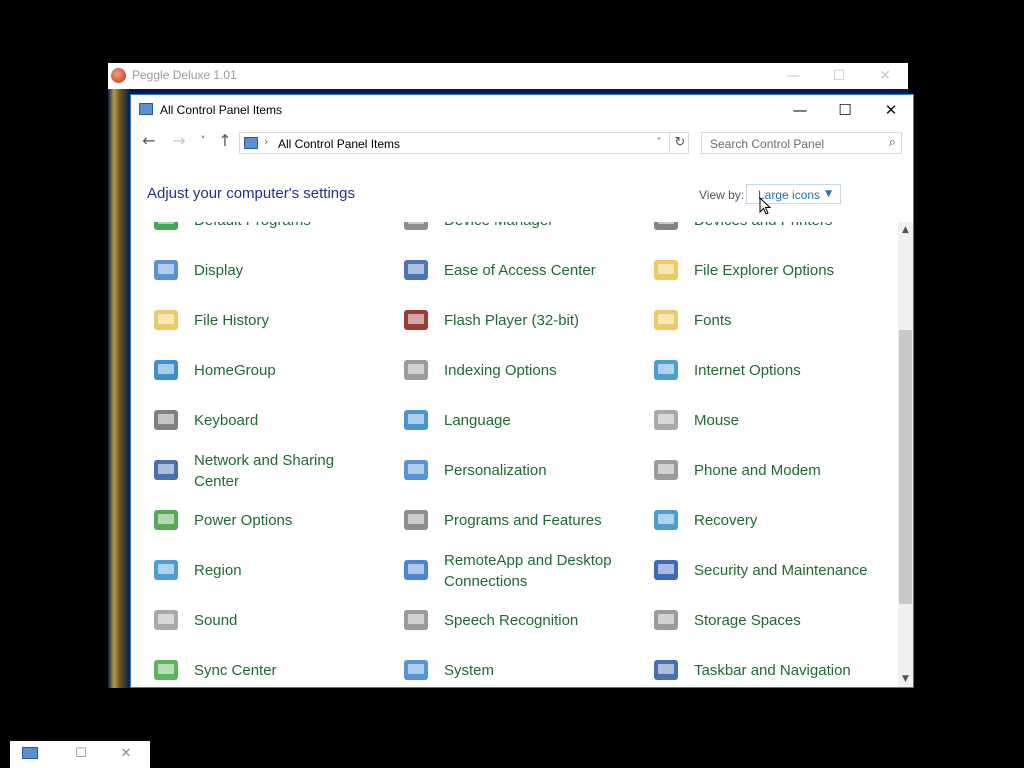 Image resolution: width=1024 pixels, height=768 pixels. I want to click on vertical-scrollbar: ▲ ▼, so click(905, 454).